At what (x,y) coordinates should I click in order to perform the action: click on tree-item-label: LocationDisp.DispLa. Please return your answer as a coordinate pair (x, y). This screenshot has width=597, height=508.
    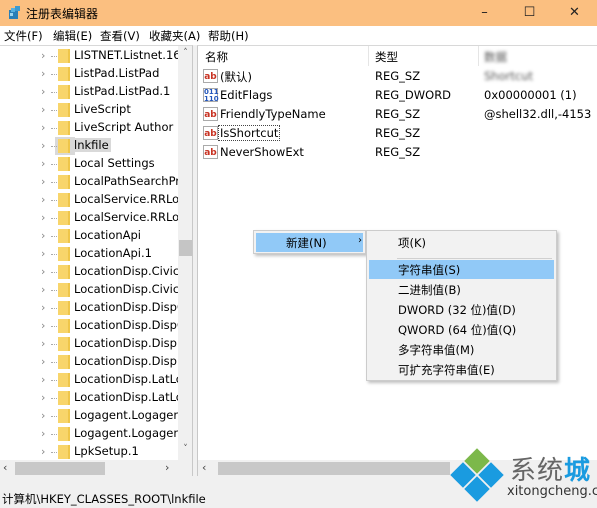
    Looking at the image, I should click on (132, 343).